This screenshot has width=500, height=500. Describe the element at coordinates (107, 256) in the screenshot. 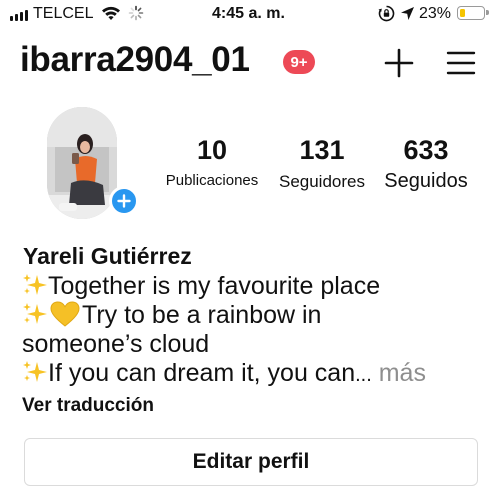

I see `profile-full-name: Yareli Gutiérrez` at that location.